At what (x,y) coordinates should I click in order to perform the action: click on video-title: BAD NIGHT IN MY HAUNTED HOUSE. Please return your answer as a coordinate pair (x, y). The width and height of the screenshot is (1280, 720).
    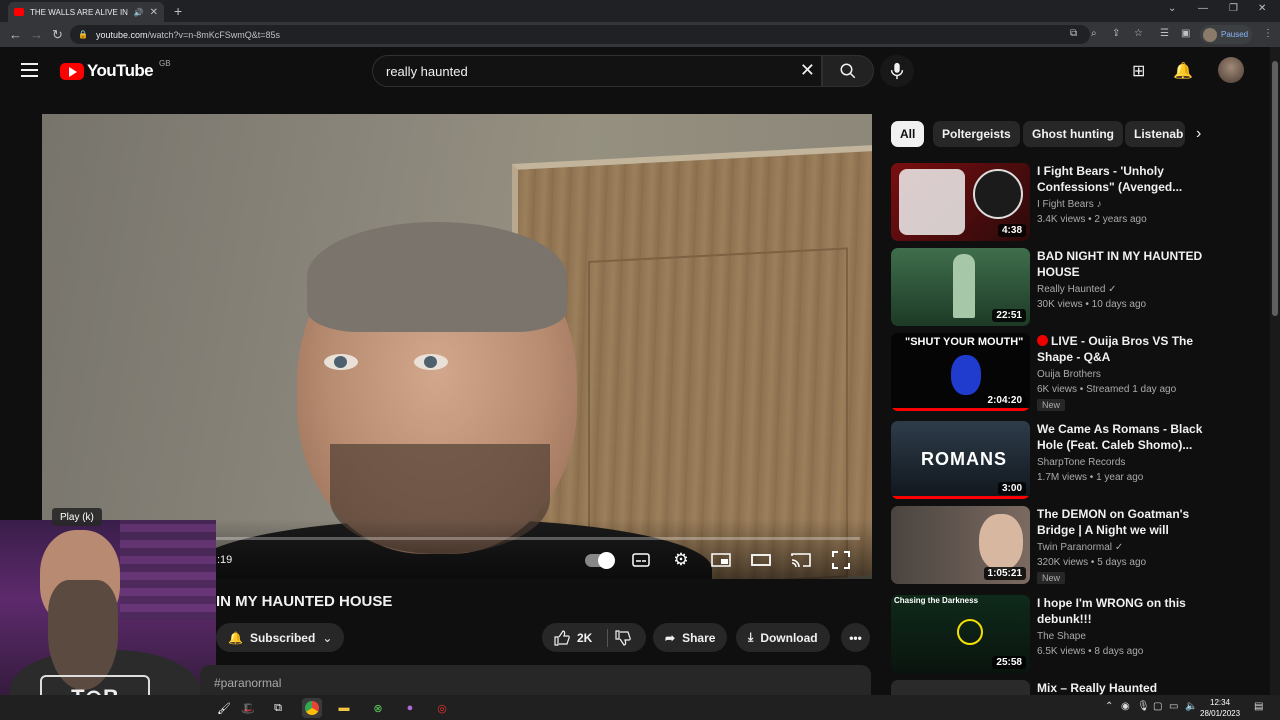
    Looking at the image, I should click on (1124, 264).